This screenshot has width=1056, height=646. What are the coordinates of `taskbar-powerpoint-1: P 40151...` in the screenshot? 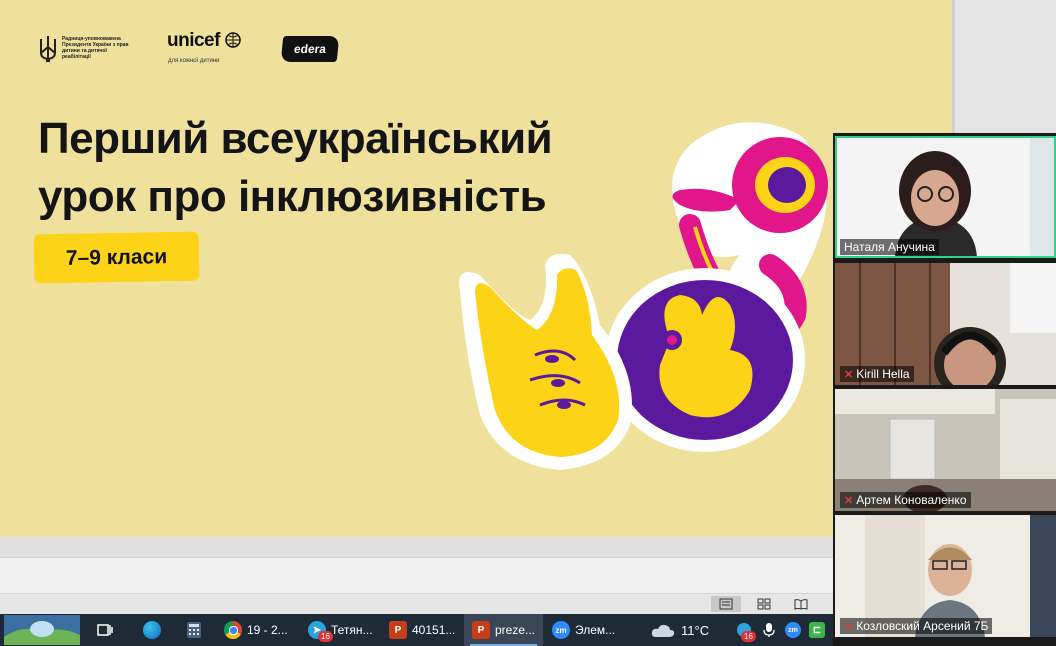 It's located at (422, 630).